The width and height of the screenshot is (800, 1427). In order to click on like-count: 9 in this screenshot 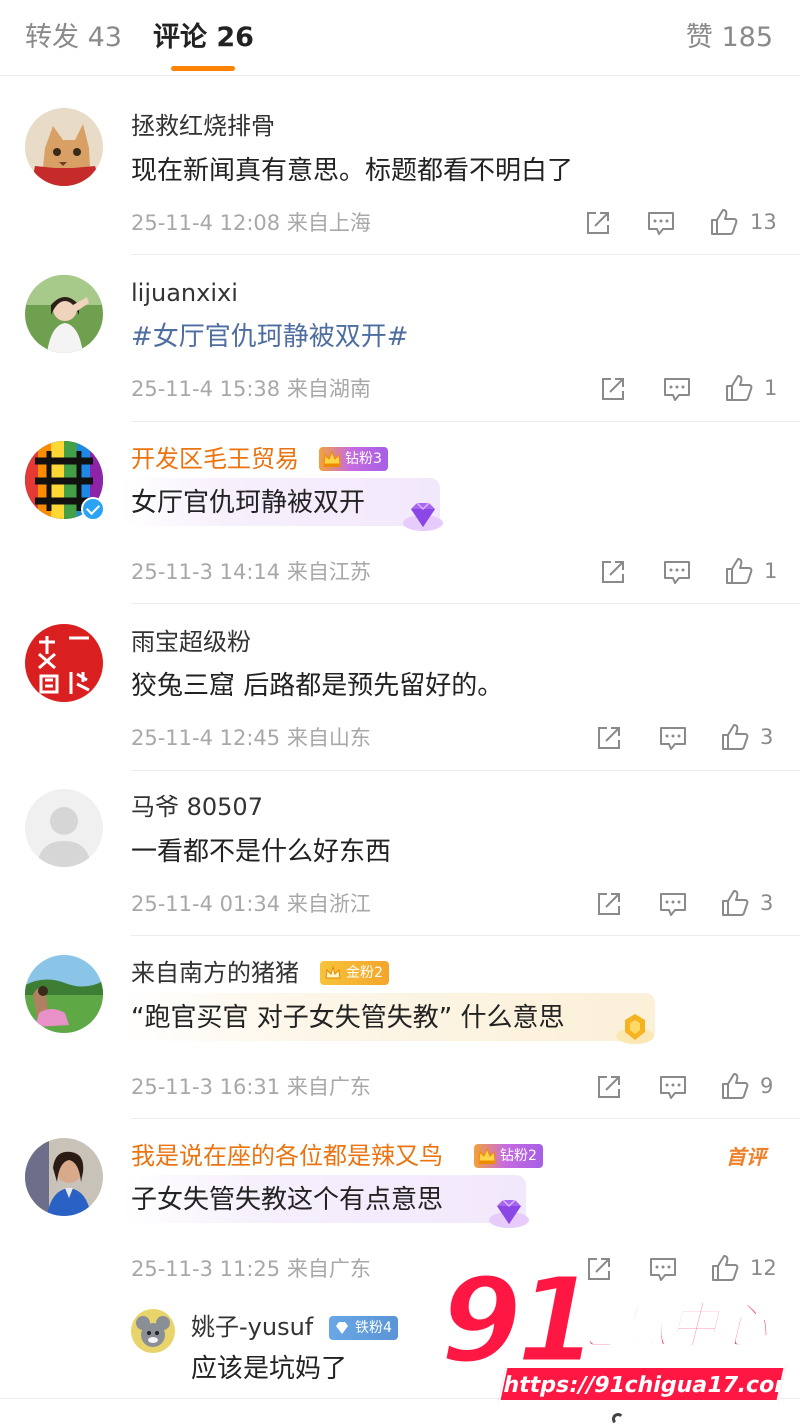, I will do `click(767, 1086)`.